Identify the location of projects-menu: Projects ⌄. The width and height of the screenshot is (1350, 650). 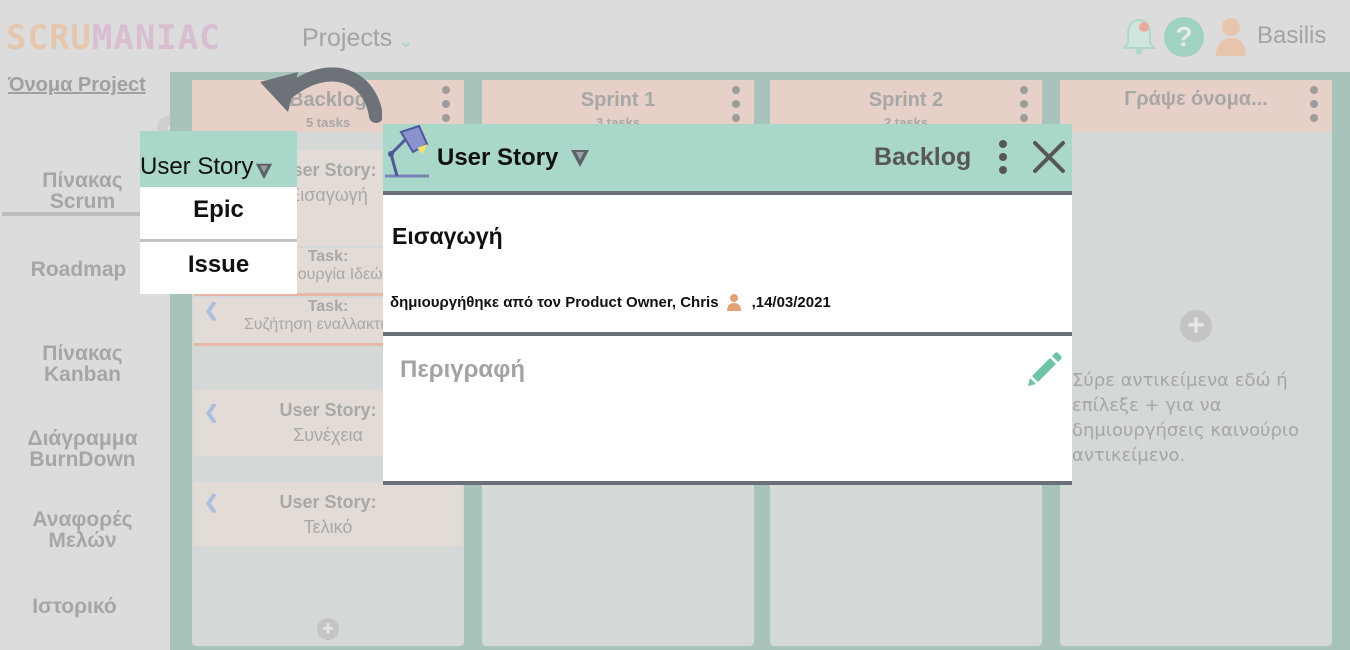
(357, 38).